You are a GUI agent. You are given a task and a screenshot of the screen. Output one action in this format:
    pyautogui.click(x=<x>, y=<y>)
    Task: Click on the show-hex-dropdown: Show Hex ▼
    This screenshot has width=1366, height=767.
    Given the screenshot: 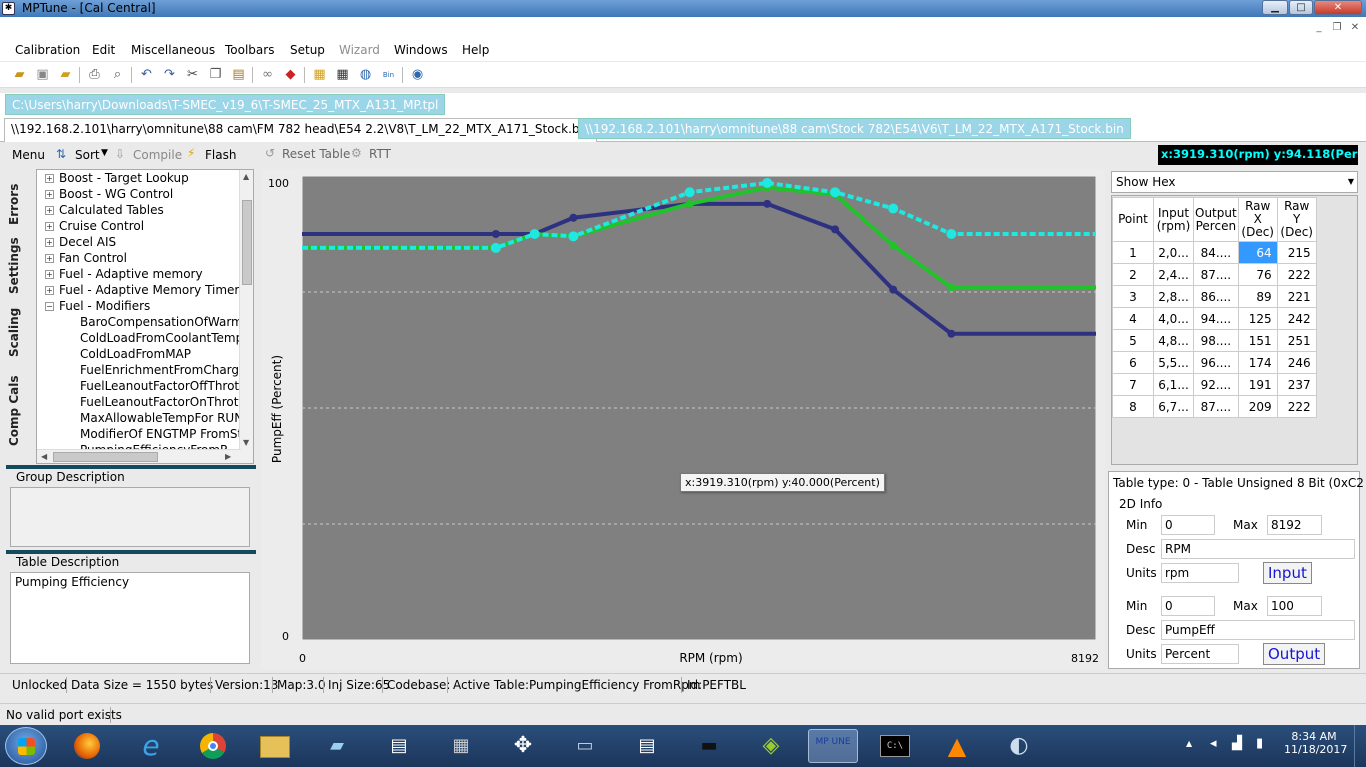 What is the action you would take?
    pyautogui.click(x=1234, y=182)
    